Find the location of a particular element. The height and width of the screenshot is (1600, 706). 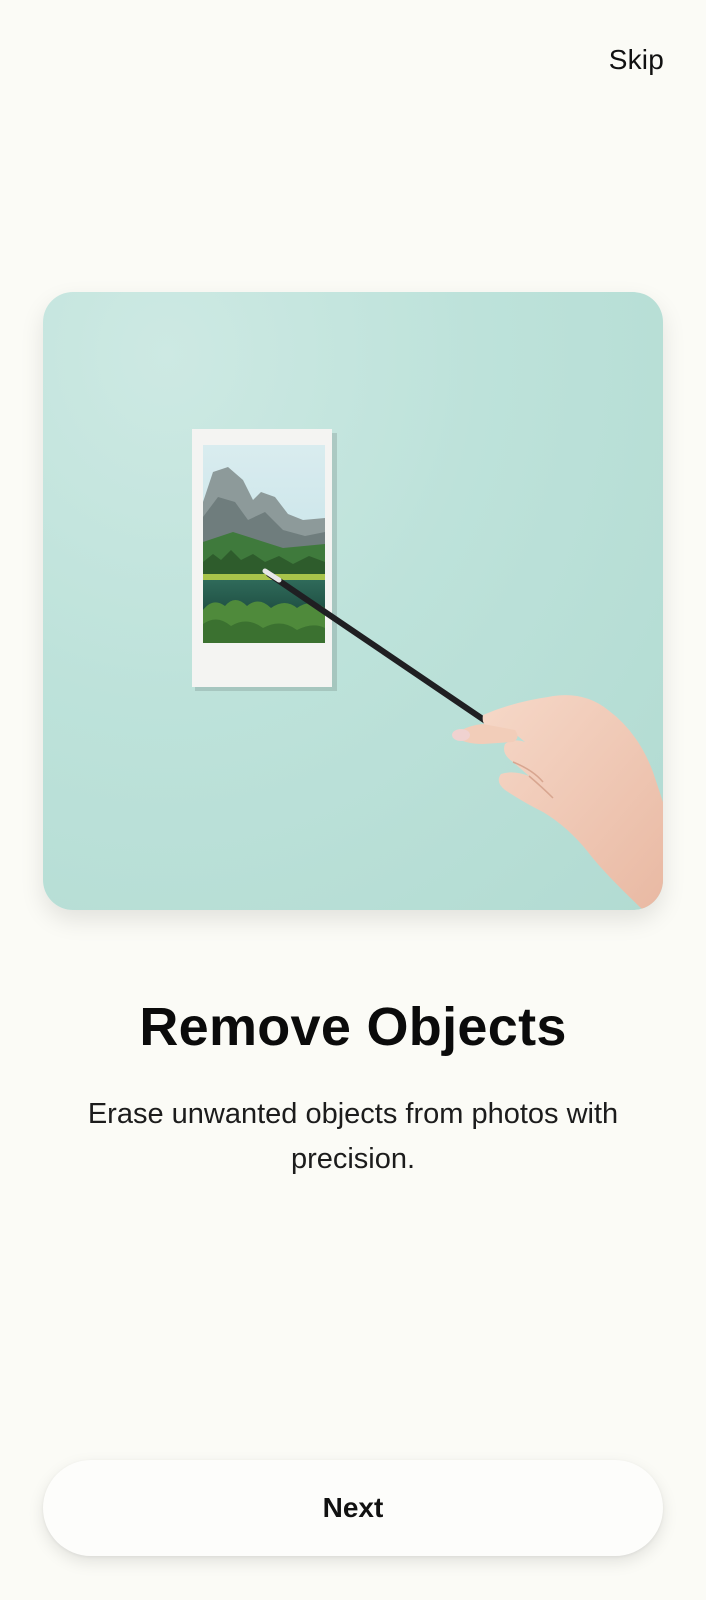

next-button-label: Next is located at coordinates (353, 1507).